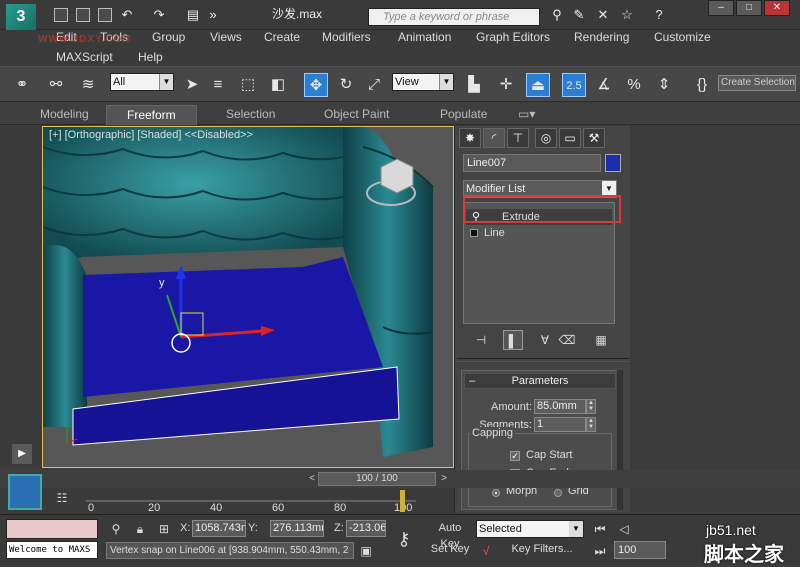 The width and height of the screenshot is (800, 567). Describe the element at coordinates (142, 82) in the screenshot. I see `selection-filter-dropdown: All ▼` at that location.